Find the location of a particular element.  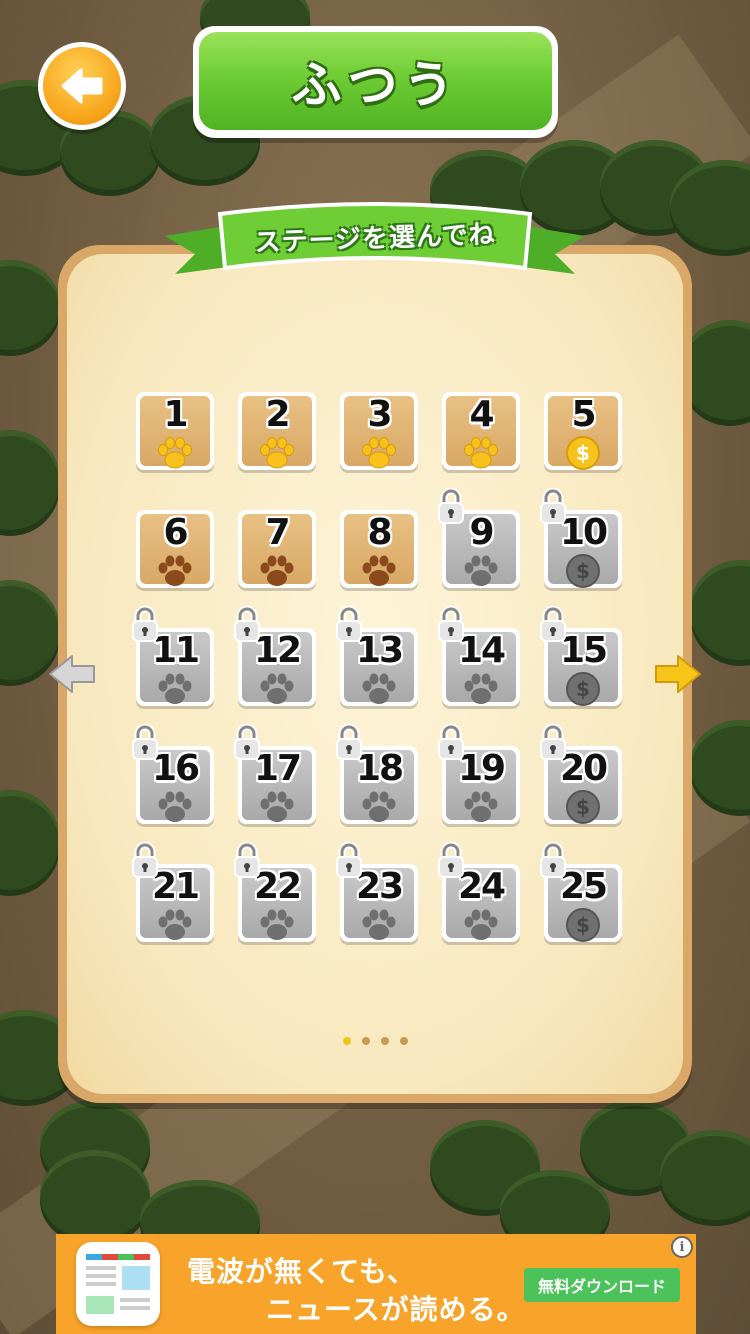

stage-number: 3 is located at coordinates (379, 414).